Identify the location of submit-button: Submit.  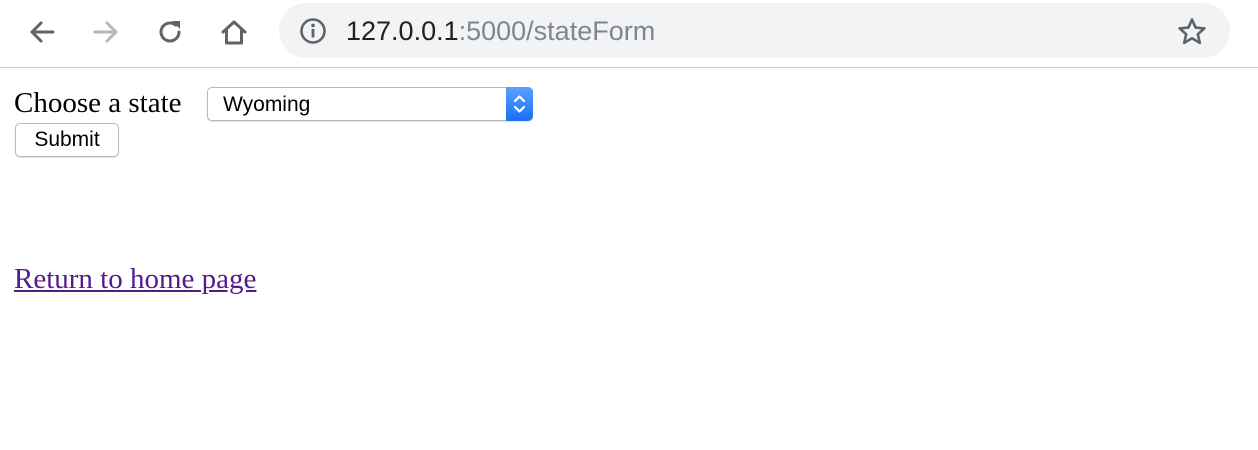
(67, 140).